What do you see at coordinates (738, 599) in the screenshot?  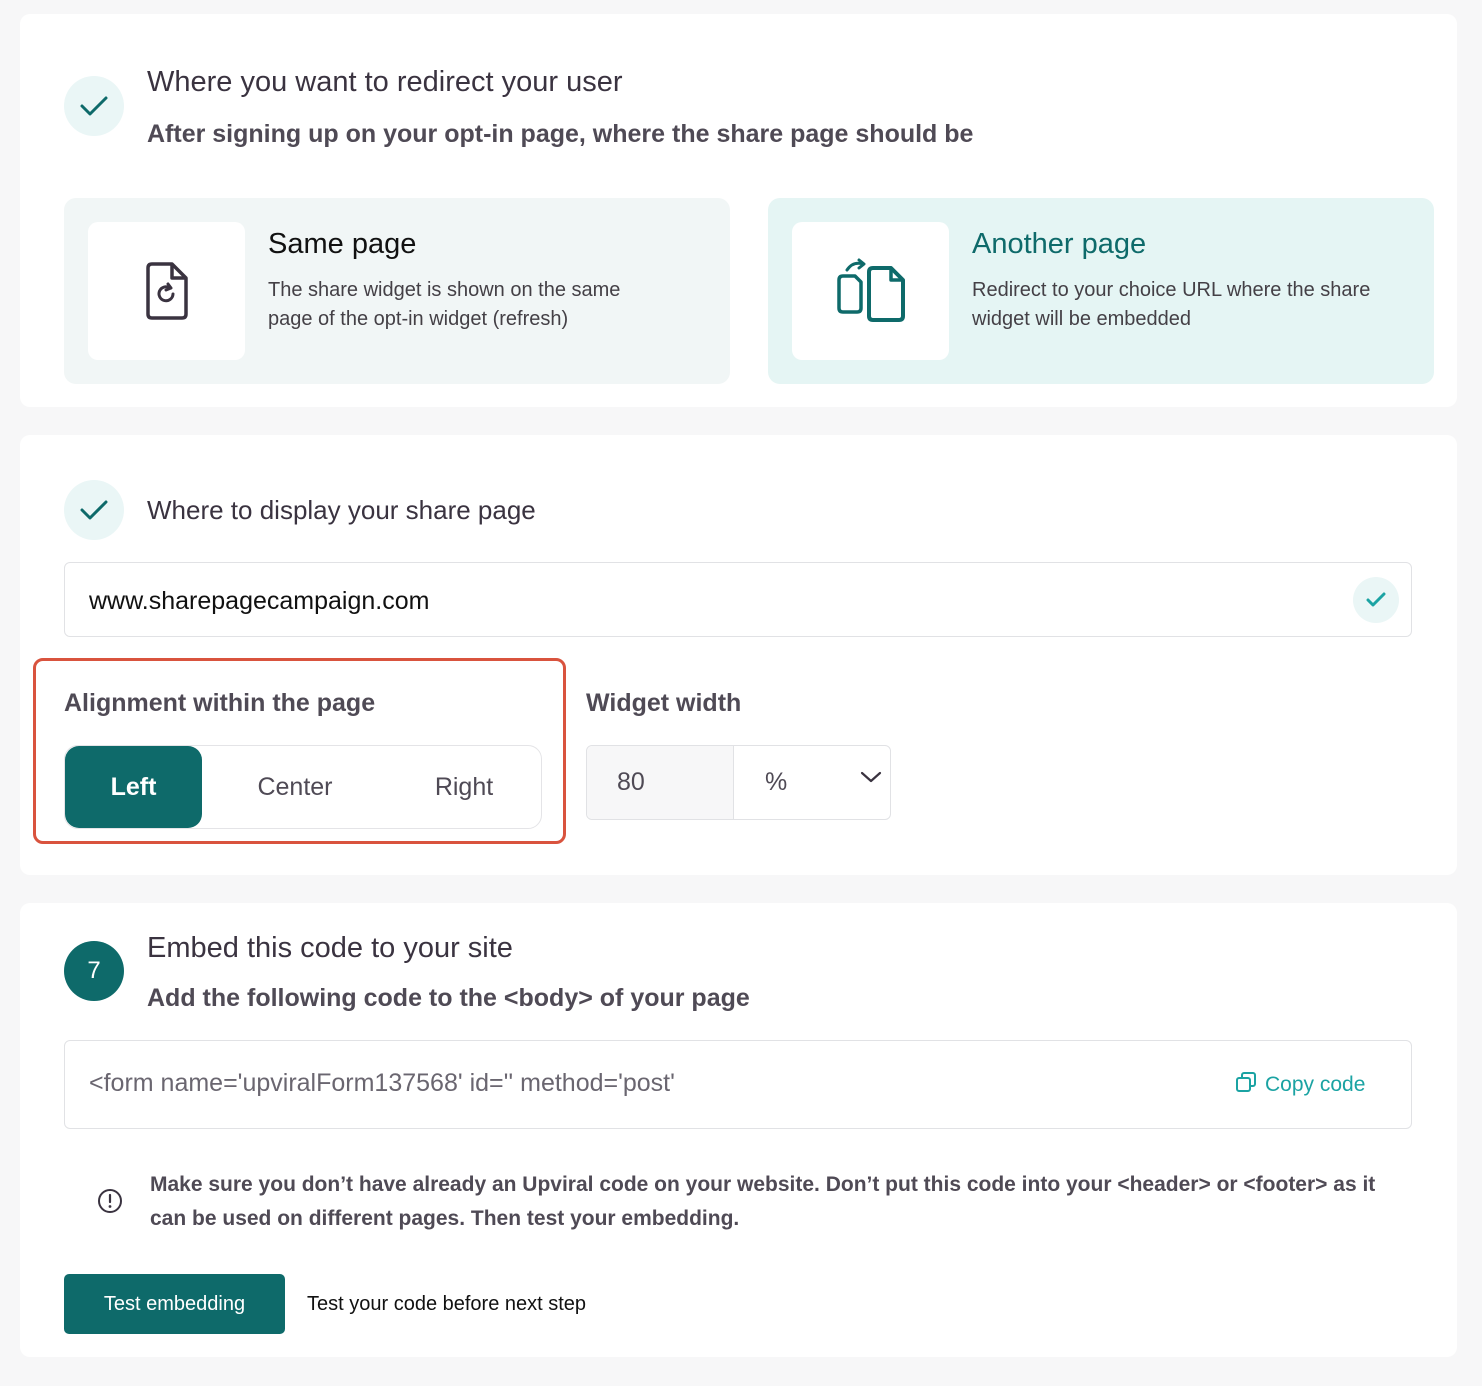 I see `share-page-url-field: www.sharepagecampaign.com` at bounding box center [738, 599].